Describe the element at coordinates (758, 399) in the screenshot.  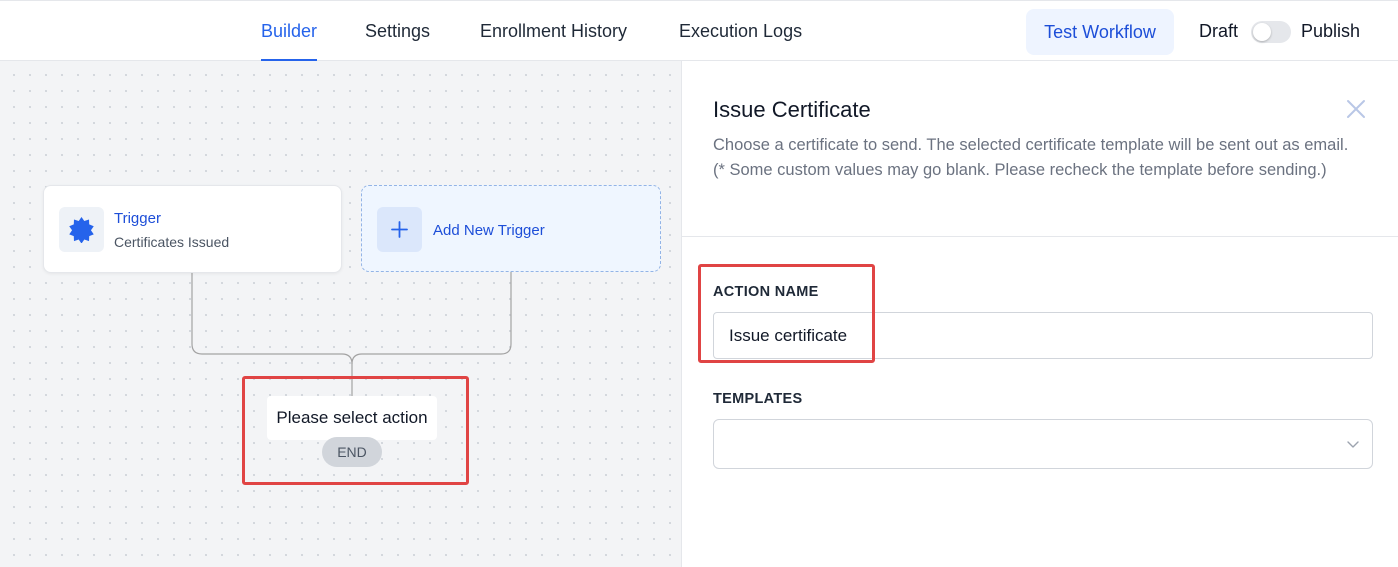
I see `templates-label: TEMPLATES` at that location.